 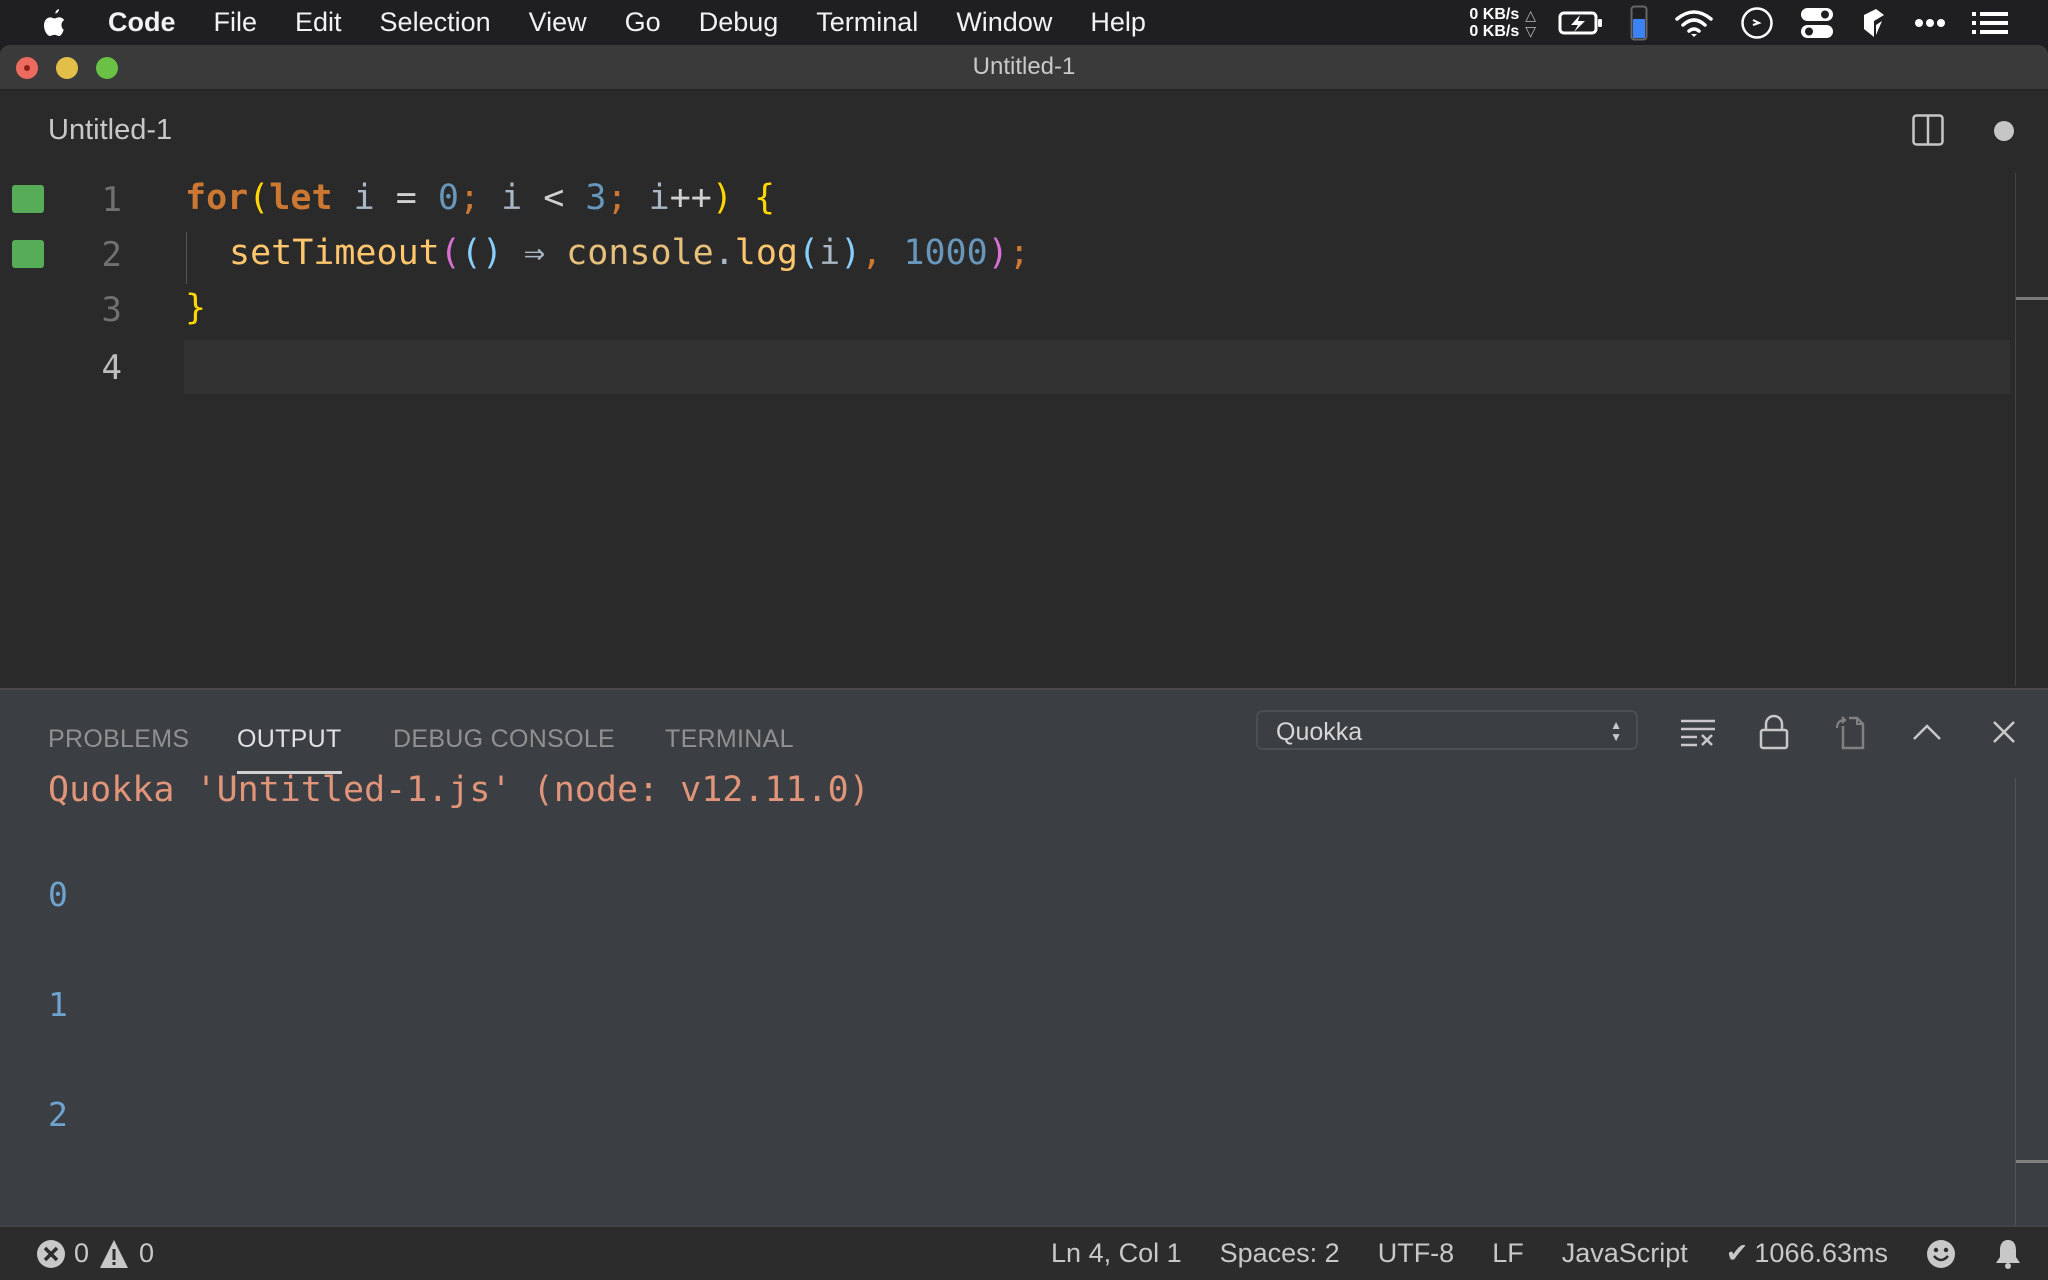 What do you see at coordinates (1097, 367) in the screenshot?
I see `current-line-highlight` at bounding box center [1097, 367].